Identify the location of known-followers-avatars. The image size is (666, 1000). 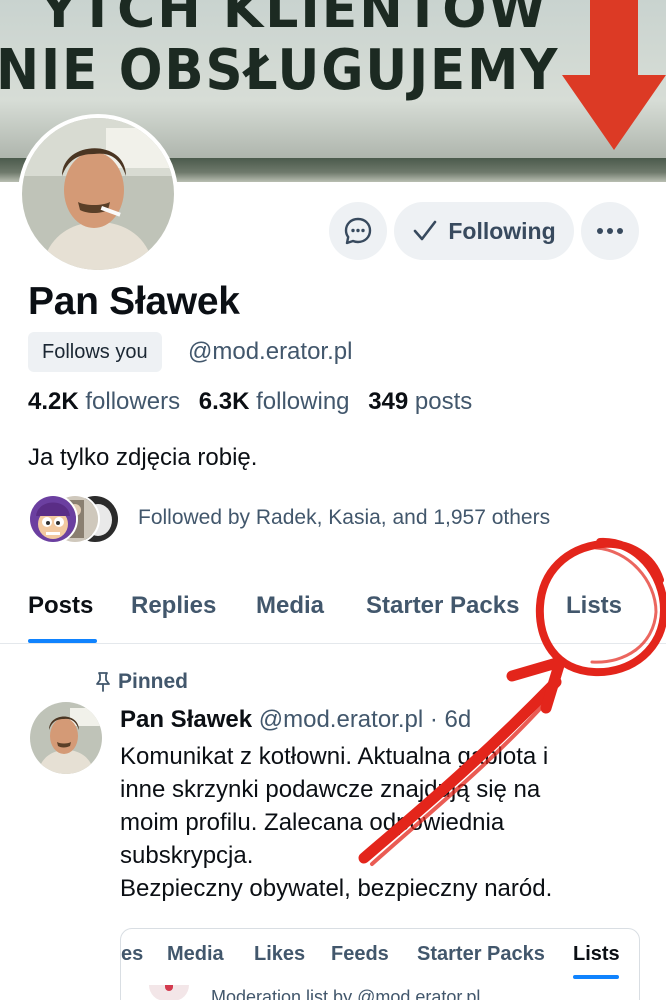
(76, 519).